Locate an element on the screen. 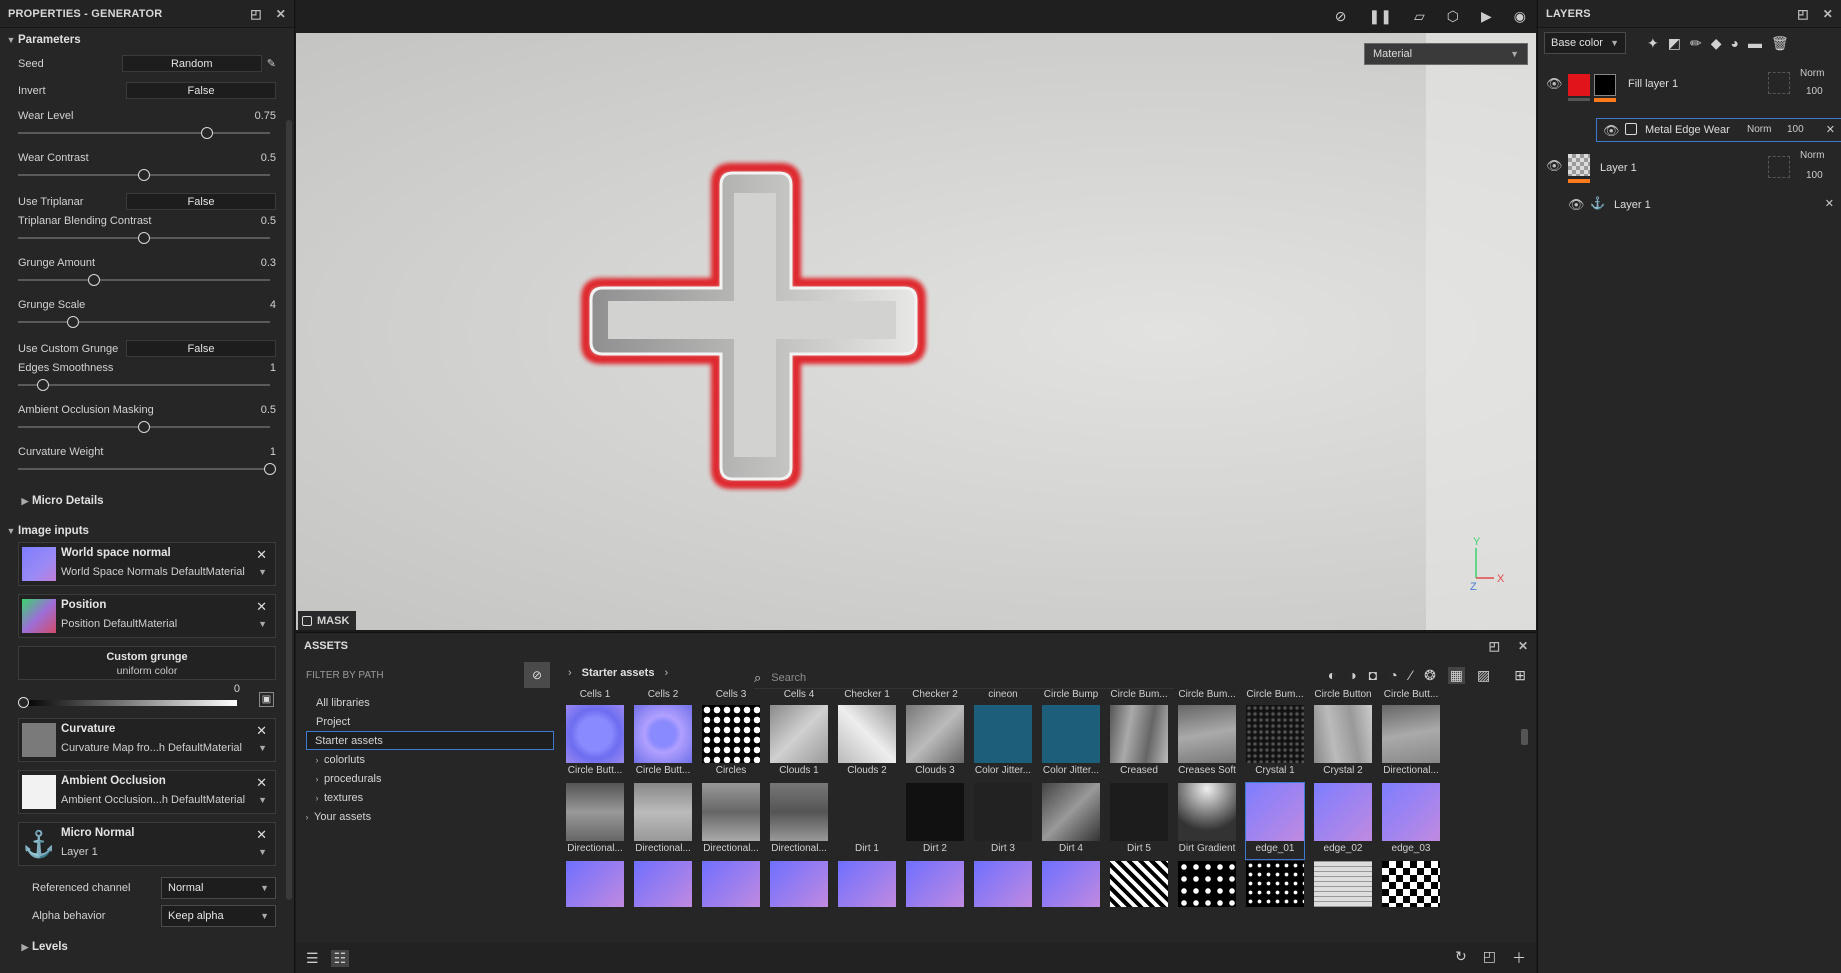 This screenshot has height=973, width=1841. asset-item: Crystal 2 is located at coordinates (1343, 743).